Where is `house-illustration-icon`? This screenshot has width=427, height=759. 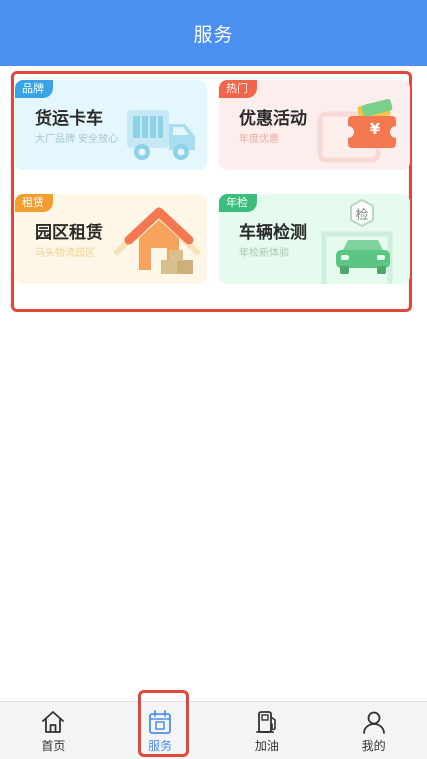
house-illustration-icon is located at coordinates (157, 240).